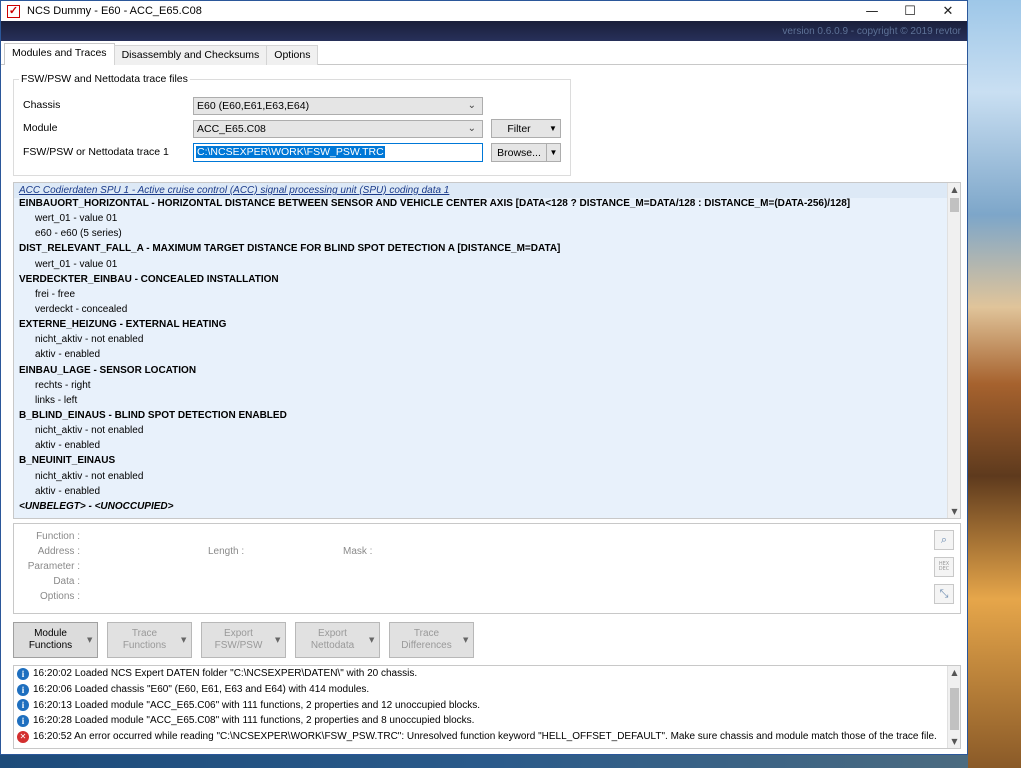 The height and width of the screenshot is (768, 1021). I want to click on function-label: Function :, so click(58, 536).